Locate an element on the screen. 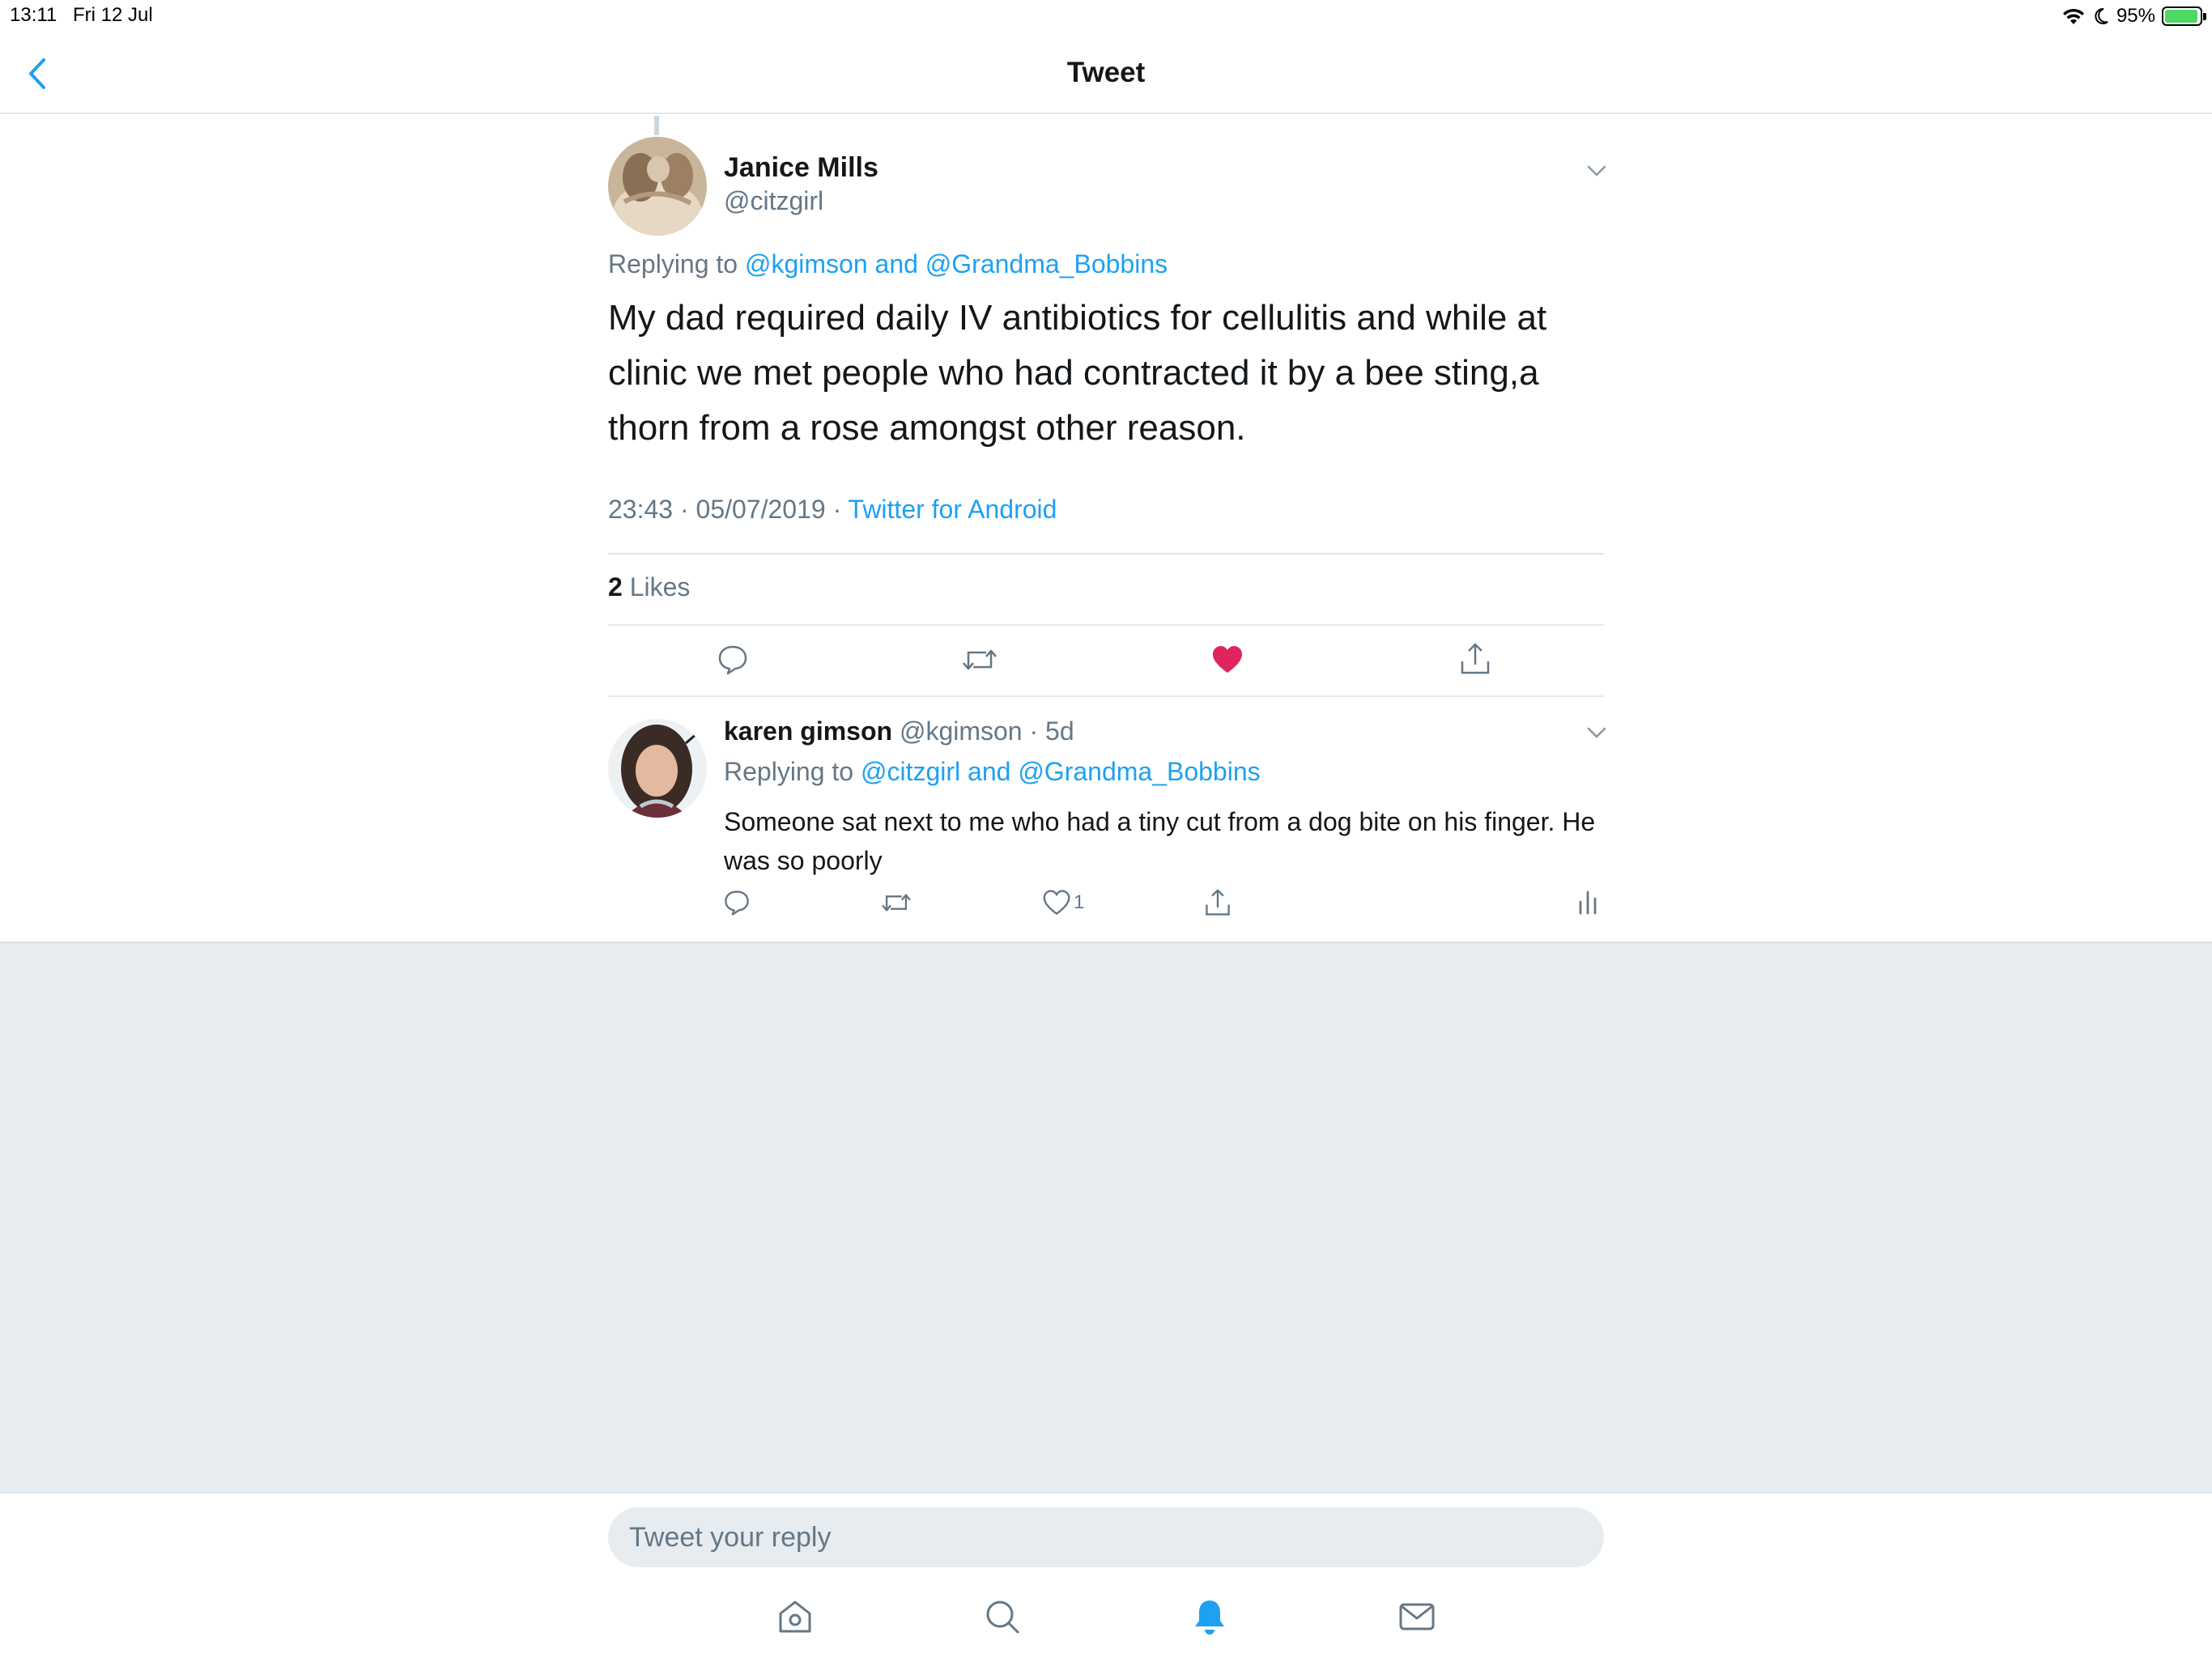  like-button: 1 is located at coordinates (1063, 902).